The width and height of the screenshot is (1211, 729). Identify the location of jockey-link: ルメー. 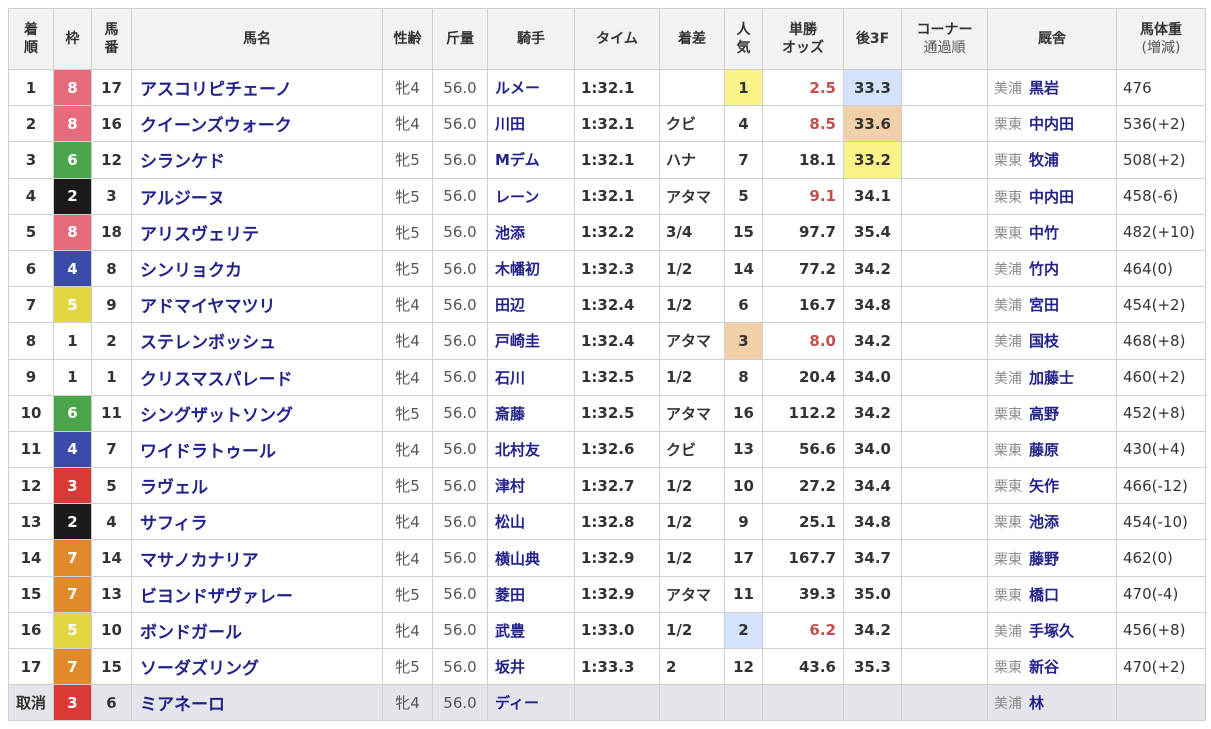
(531, 87).